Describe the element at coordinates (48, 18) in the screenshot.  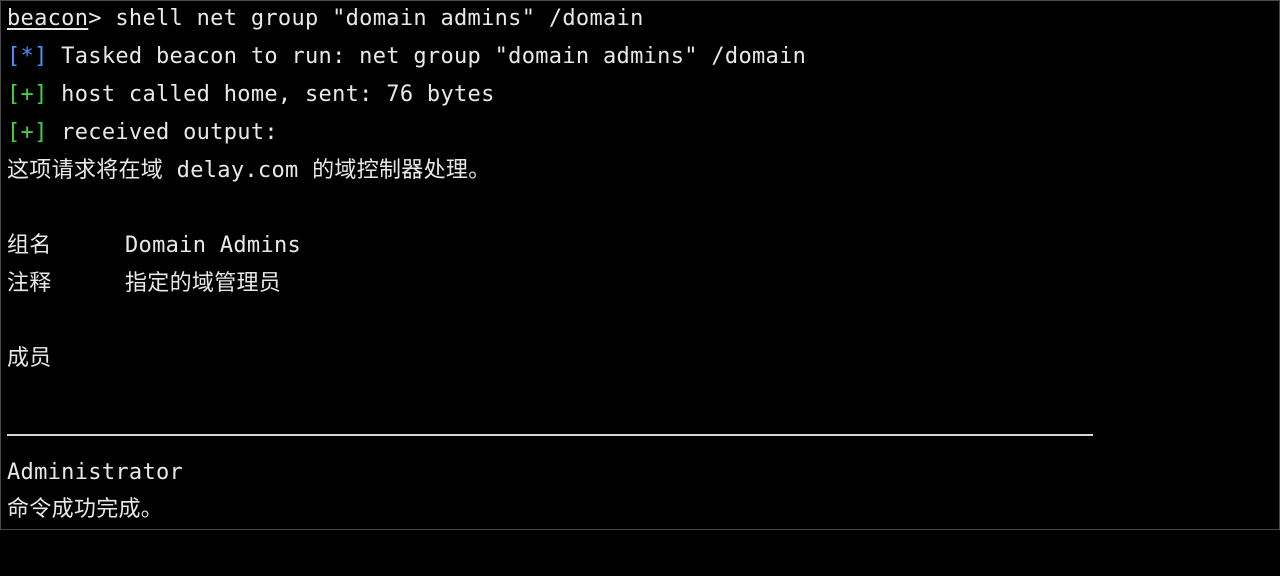
I see `beacon-prompt: beacon` at that location.